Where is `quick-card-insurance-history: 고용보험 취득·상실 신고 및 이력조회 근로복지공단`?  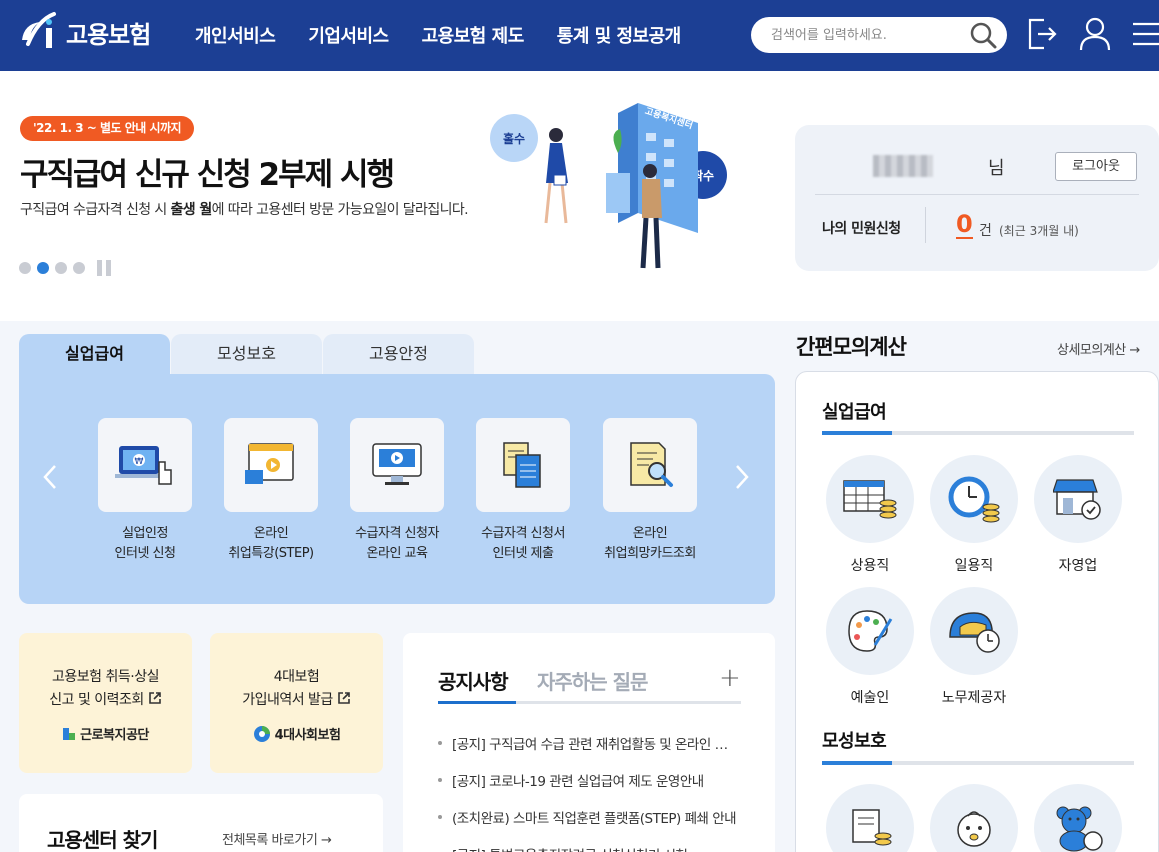 quick-card-insurance-history: 고용보험 취득·상실 신고 및 이력조회 근로복지공단 is located at coordinates (105, 703).